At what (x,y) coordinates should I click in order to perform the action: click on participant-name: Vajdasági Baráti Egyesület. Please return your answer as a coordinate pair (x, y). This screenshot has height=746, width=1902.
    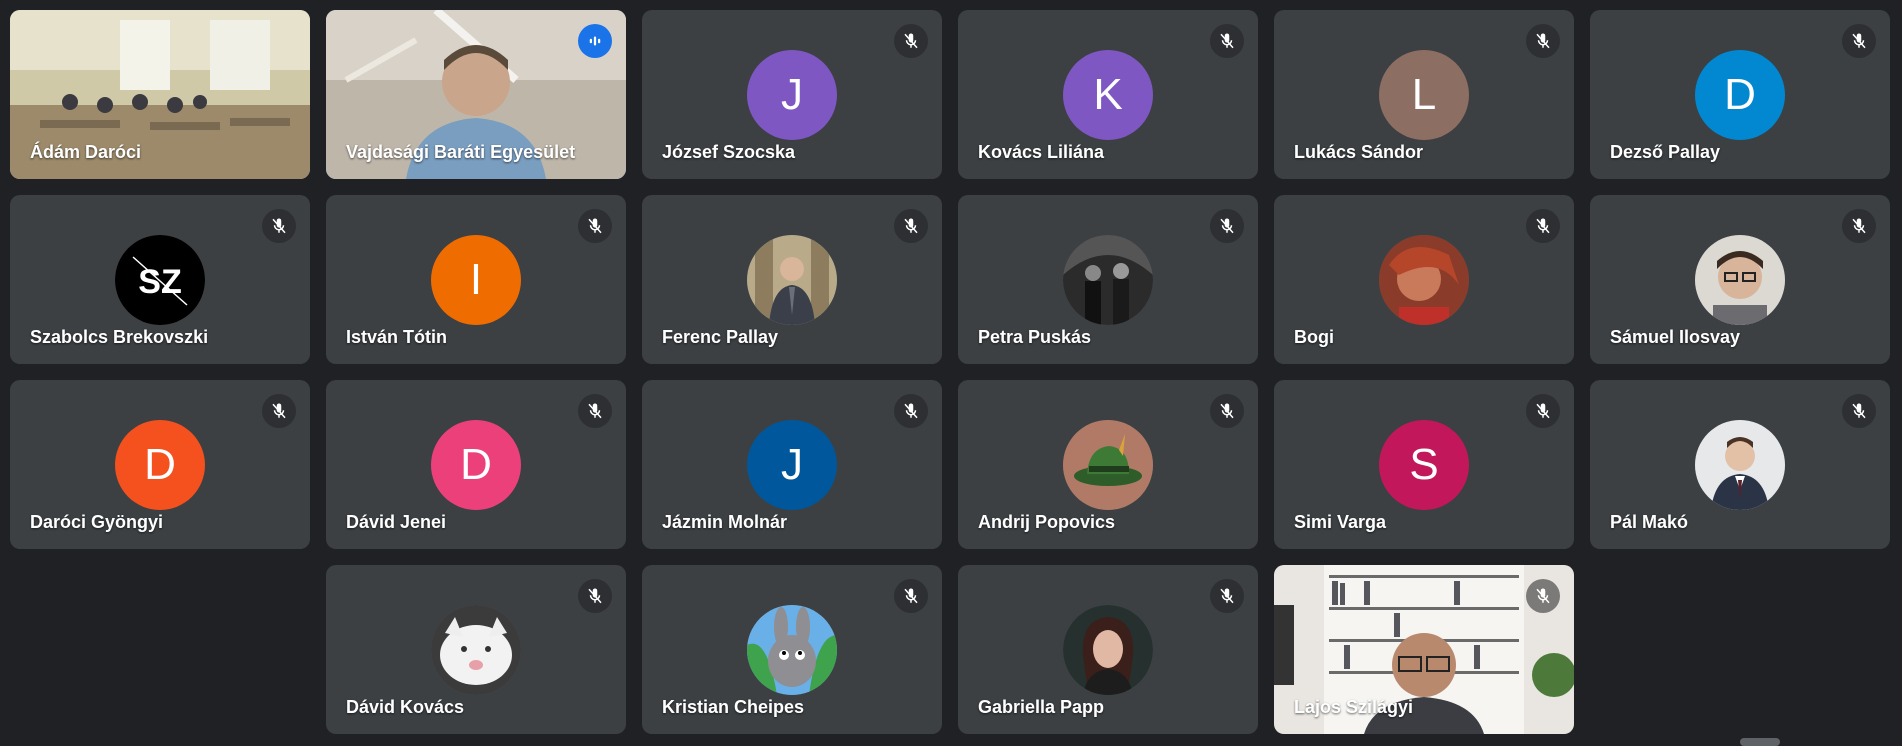
    Looking at the image, I should click on (461, 152).